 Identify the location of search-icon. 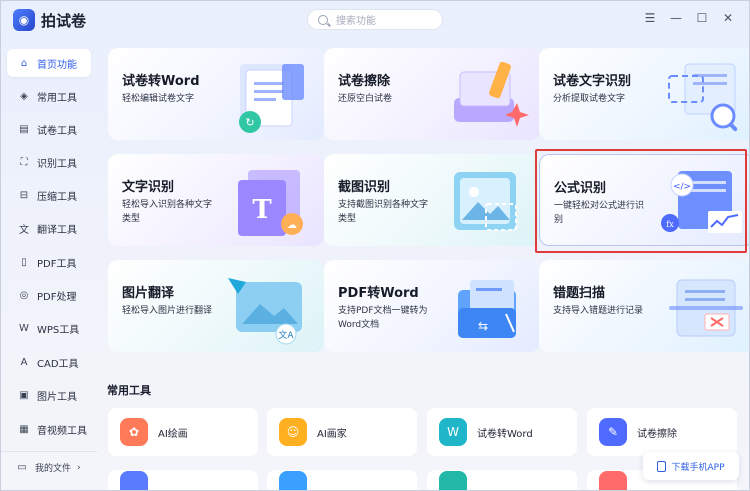
(323, 19).